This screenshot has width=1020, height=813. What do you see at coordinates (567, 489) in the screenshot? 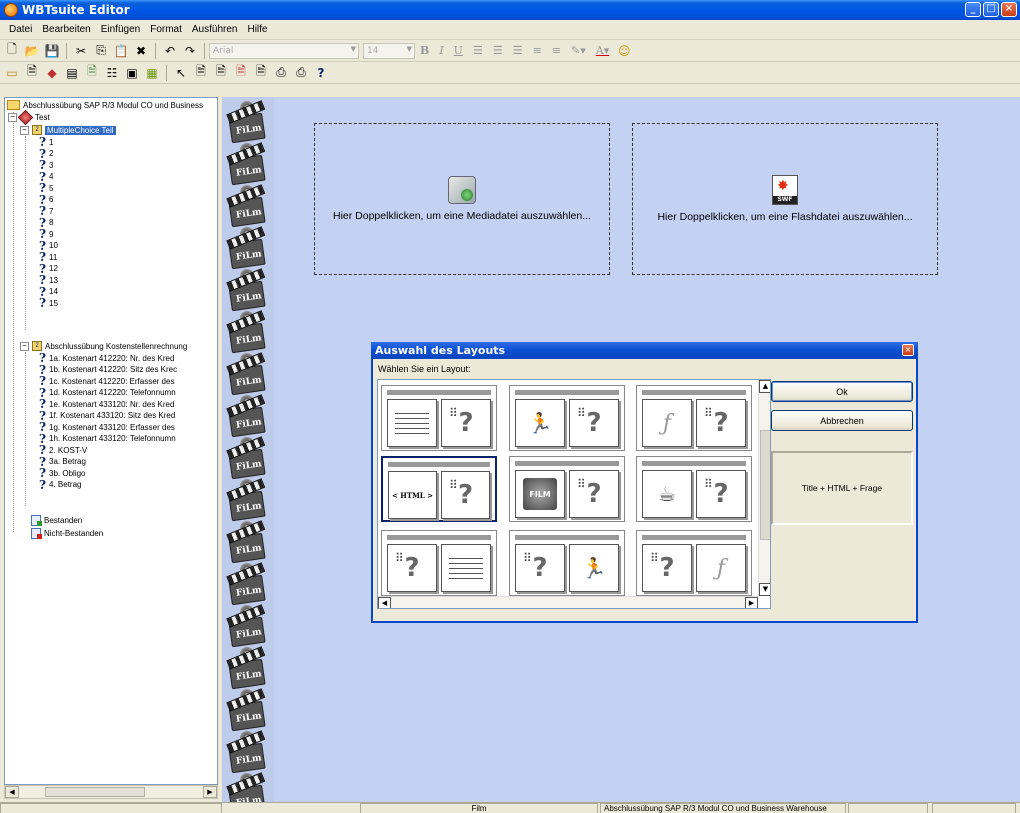
I see `layout-option-film-question: FILM?` at bounding box center [567, 489].